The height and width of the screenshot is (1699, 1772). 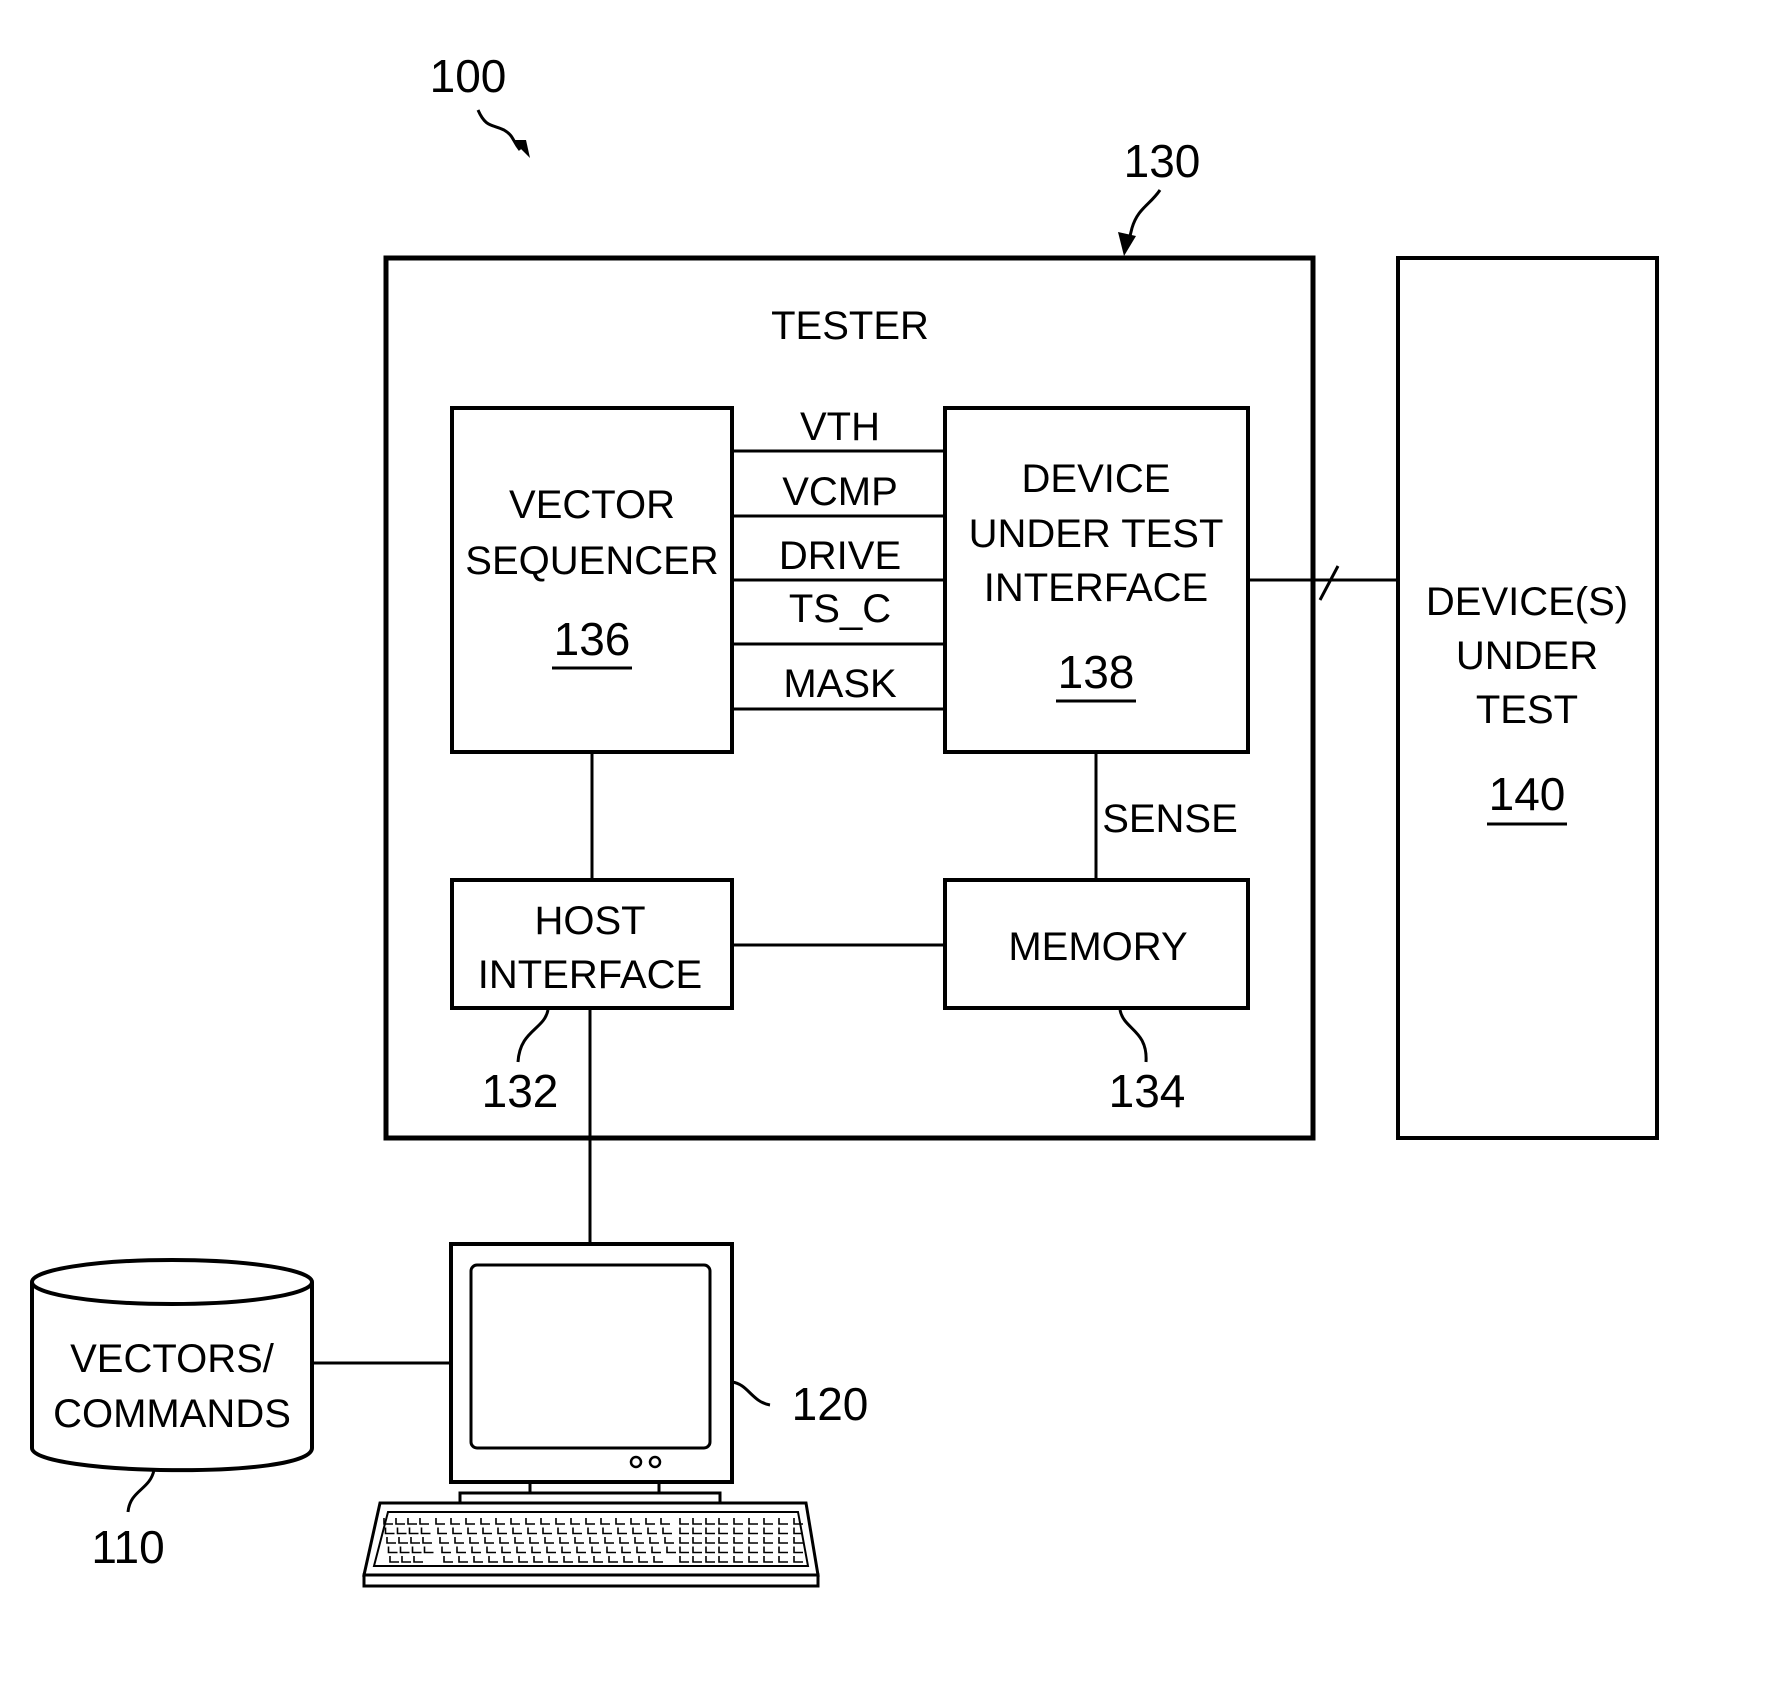 What do you see at coordinates (850, 326) in the screenshot?
I see `tester-title: TESTER` at bounding box center [850, 326].